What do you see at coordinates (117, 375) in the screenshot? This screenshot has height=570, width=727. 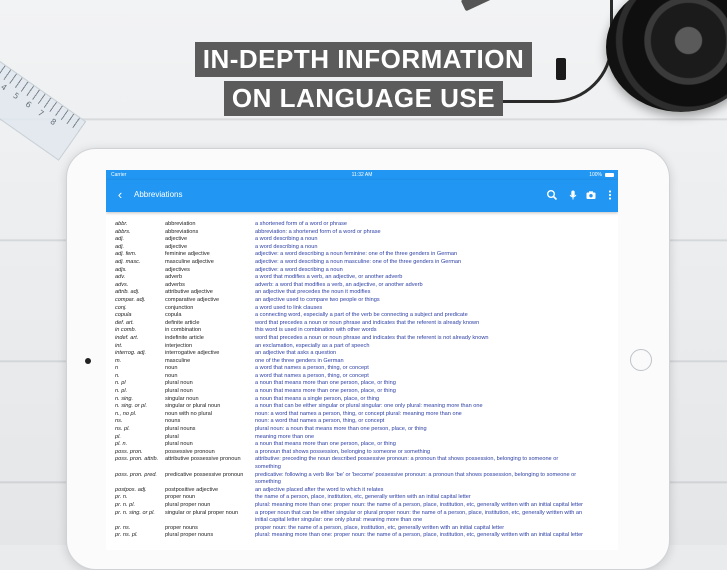 I see `abbreviation-abbr: n.` at bounding box center [117, 375].